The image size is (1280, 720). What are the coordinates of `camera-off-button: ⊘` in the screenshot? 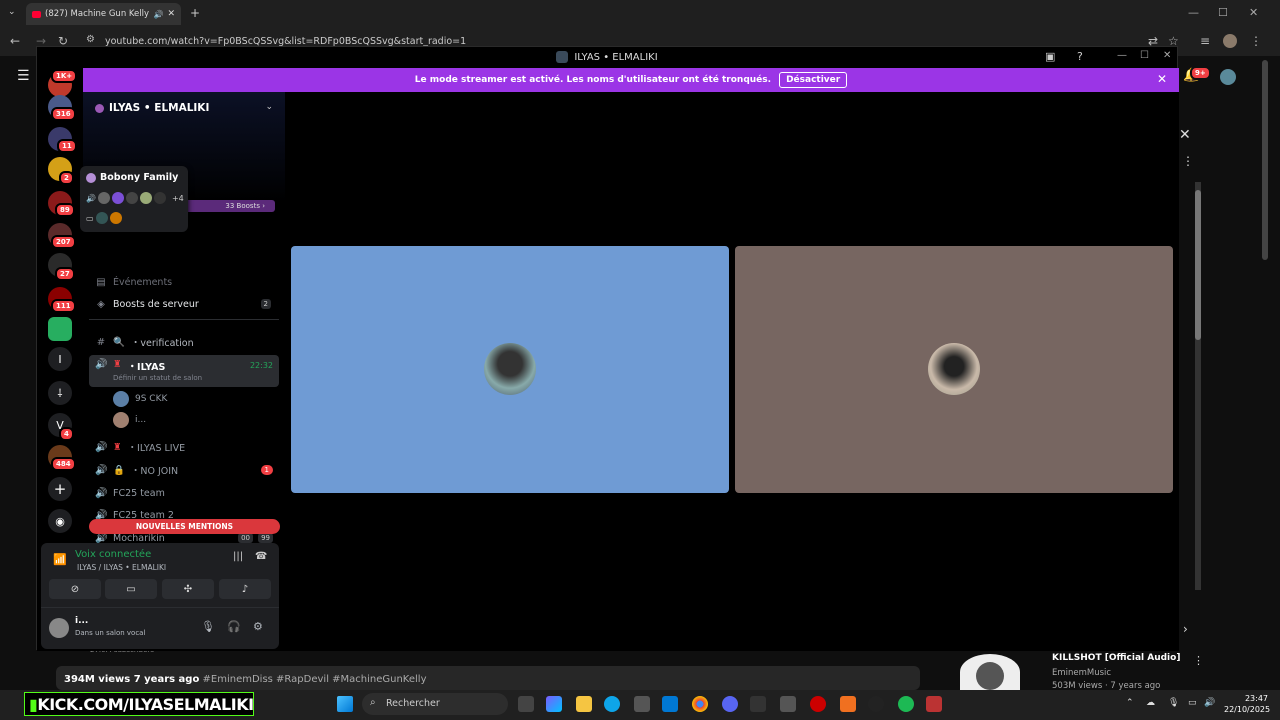 It's located at (75, 589).